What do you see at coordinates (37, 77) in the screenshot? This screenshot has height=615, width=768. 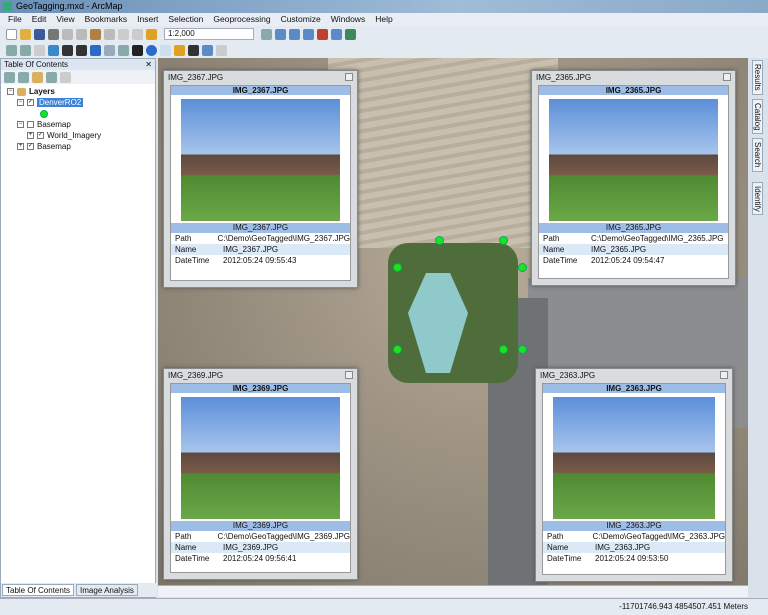 I see `list-by-visibility-icon` at bounding box center [37, 77].